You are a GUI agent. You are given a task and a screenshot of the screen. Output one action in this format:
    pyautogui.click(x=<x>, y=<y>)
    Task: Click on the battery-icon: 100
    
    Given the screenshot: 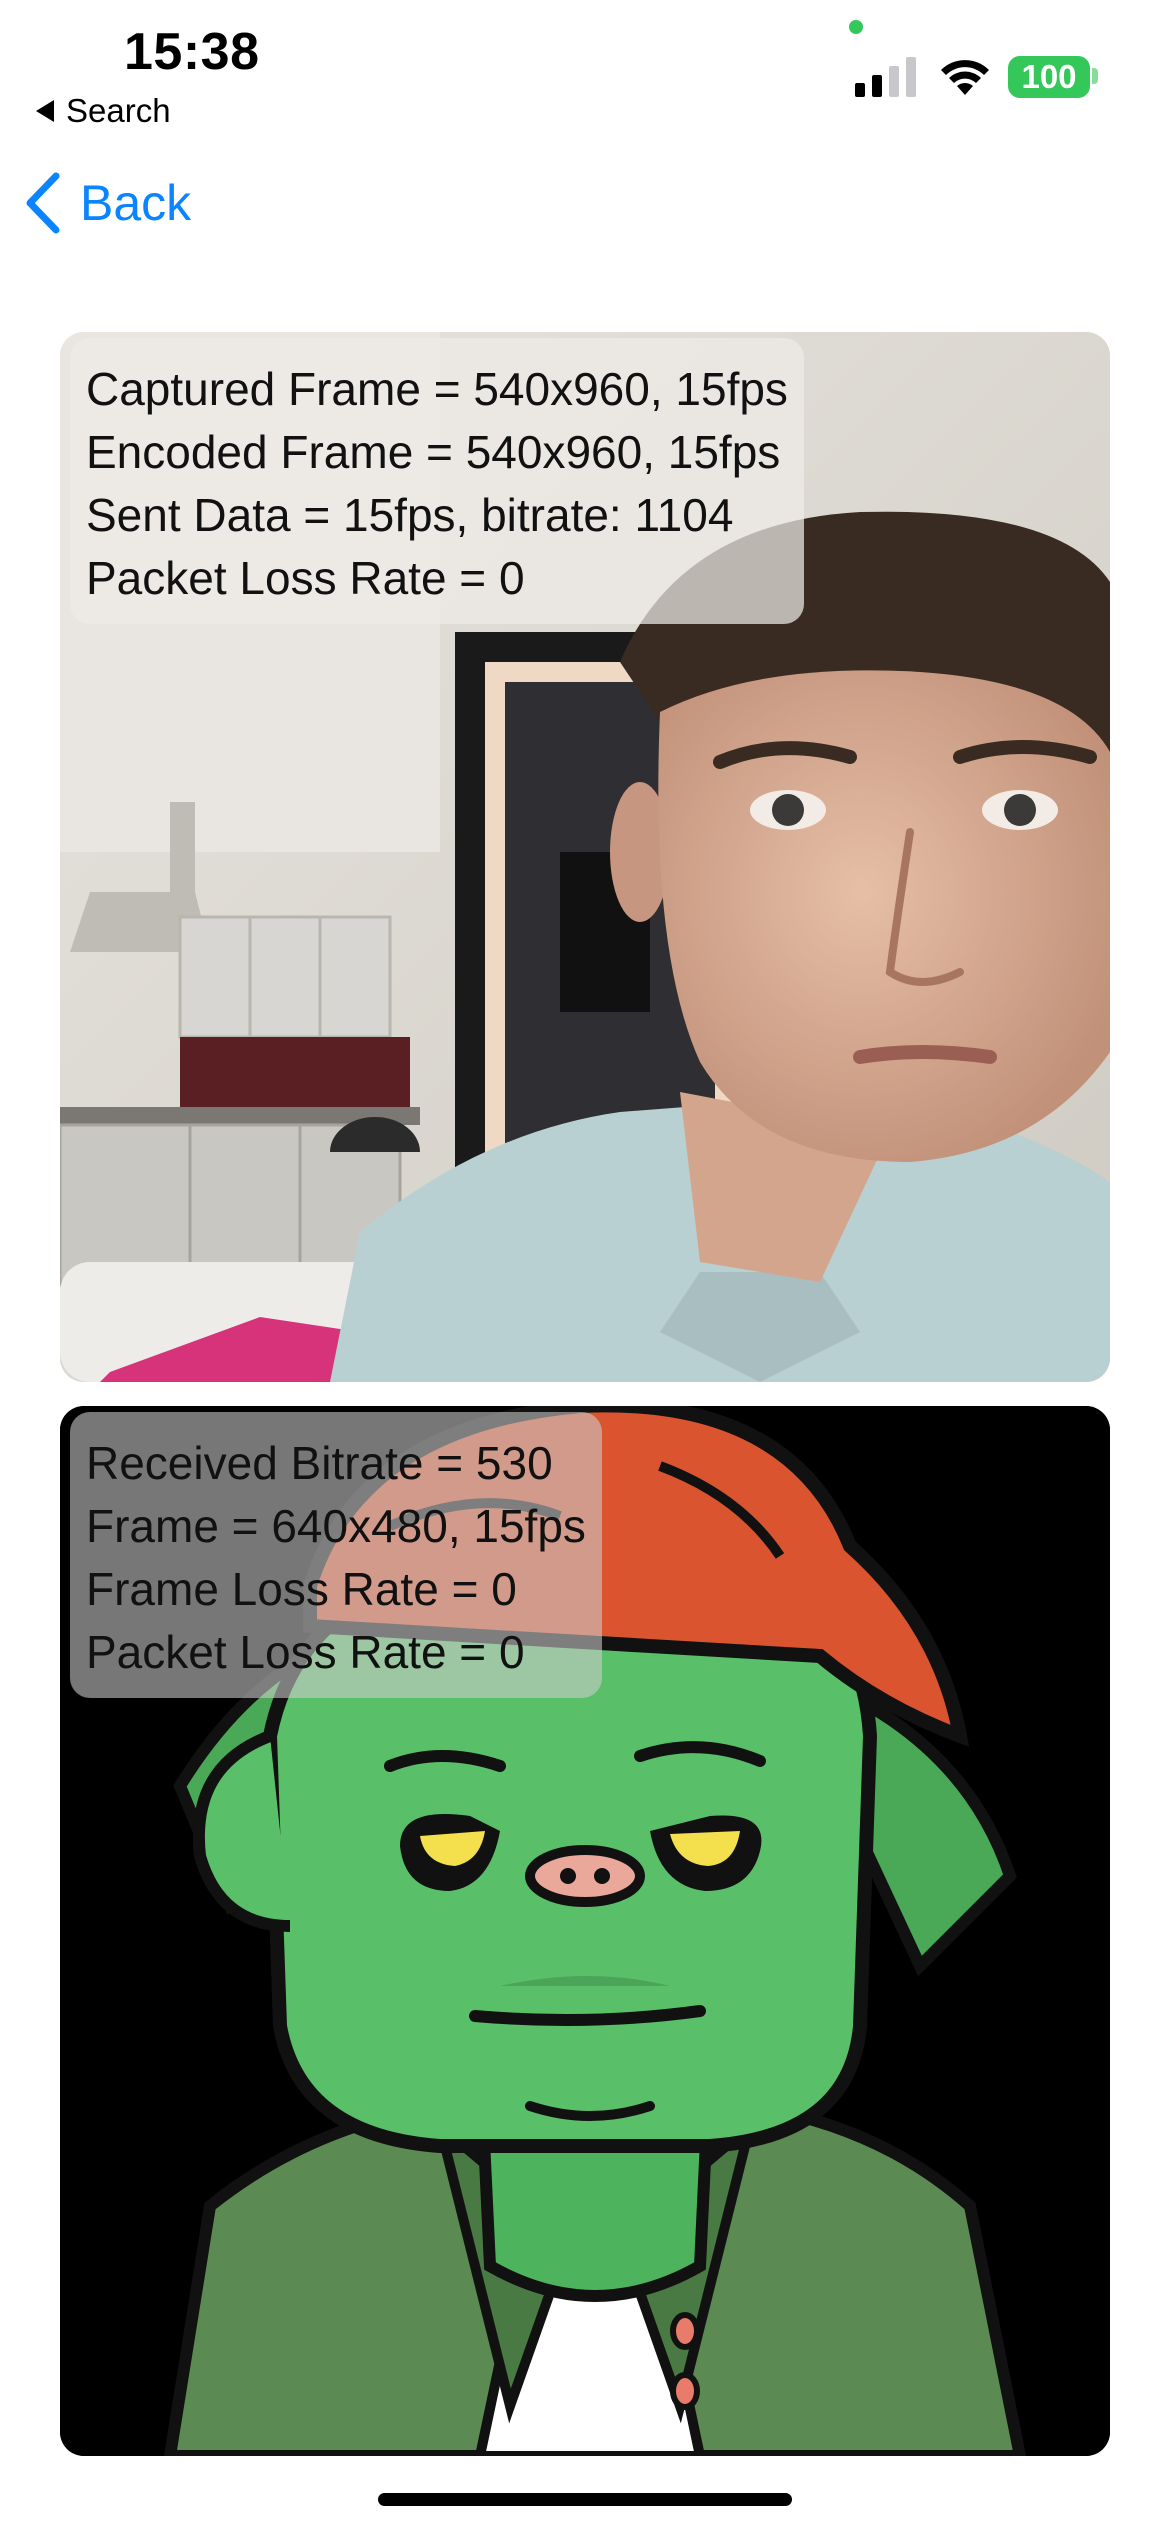 What is the action you would take?
    pyautogui.click(x=1049, y=77)
    